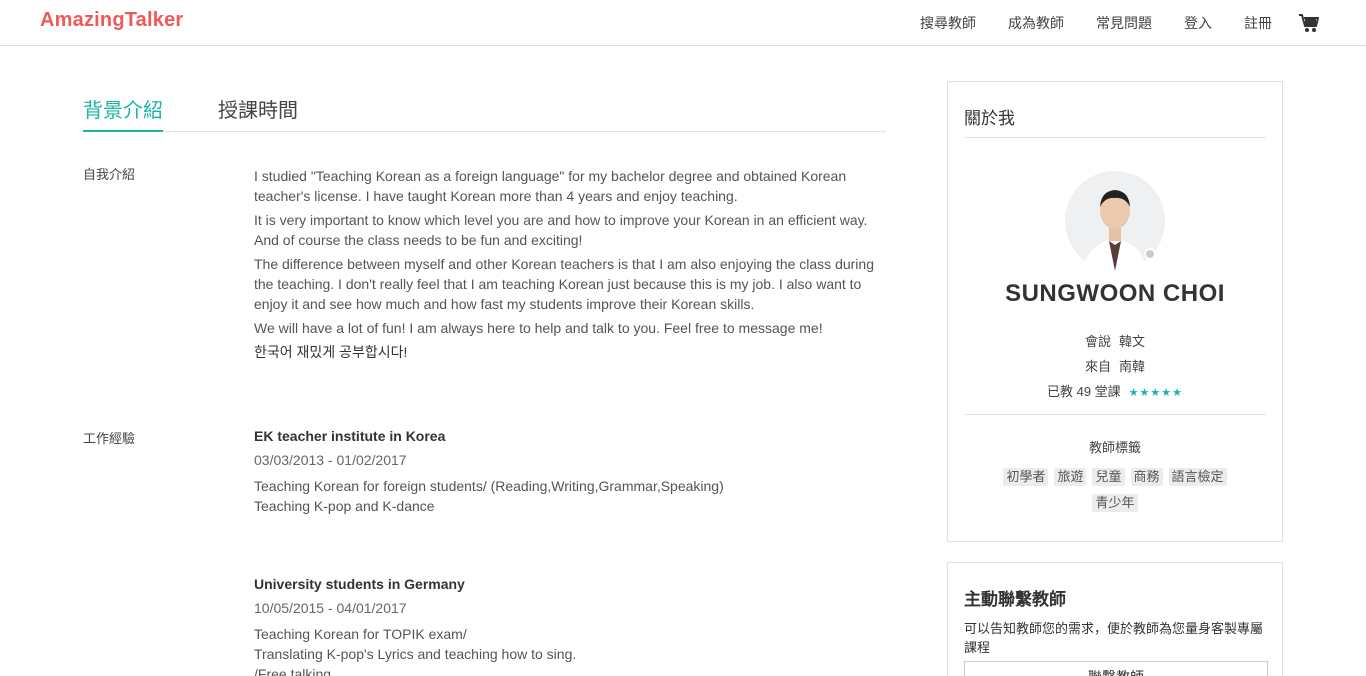 The width and height of the screenshot is (1366, 676). I want to click on tag: 青少年, so click(1115, 503).